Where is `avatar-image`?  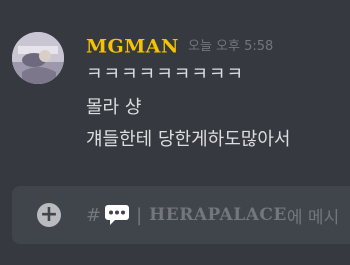 avatar-image is located at coordinates (38, 58).